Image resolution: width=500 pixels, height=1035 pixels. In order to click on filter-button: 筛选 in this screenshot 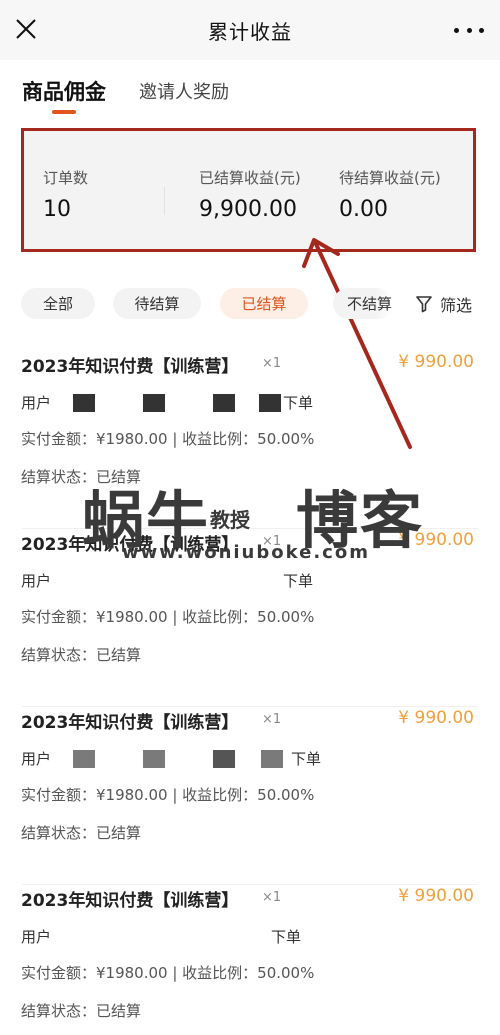, I will do `click(443, 303)`.